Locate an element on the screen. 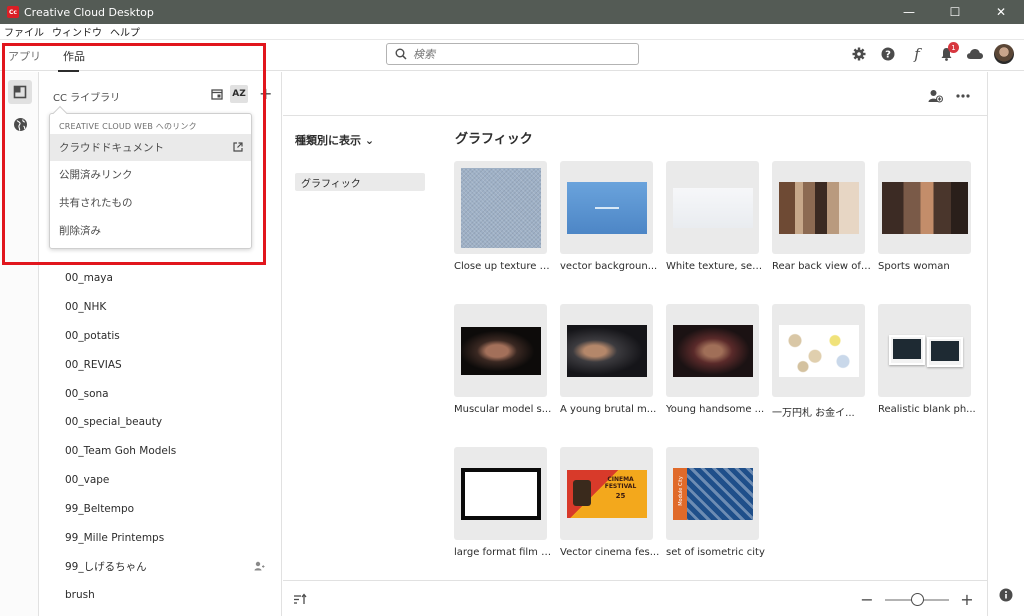 This screenshot has height=616, width=1024. menu-window: ウィンドウ is located at coordinates (77, 31).